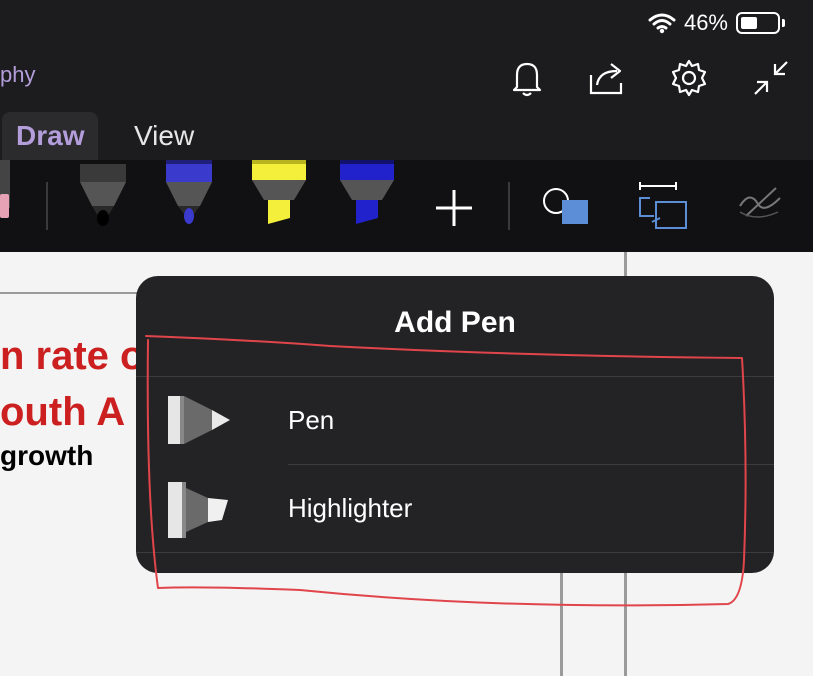  What do you see at coordinates (662, 207) in the screenshot?
I see `lasso-select-icon` at bounding box center [662, 207].